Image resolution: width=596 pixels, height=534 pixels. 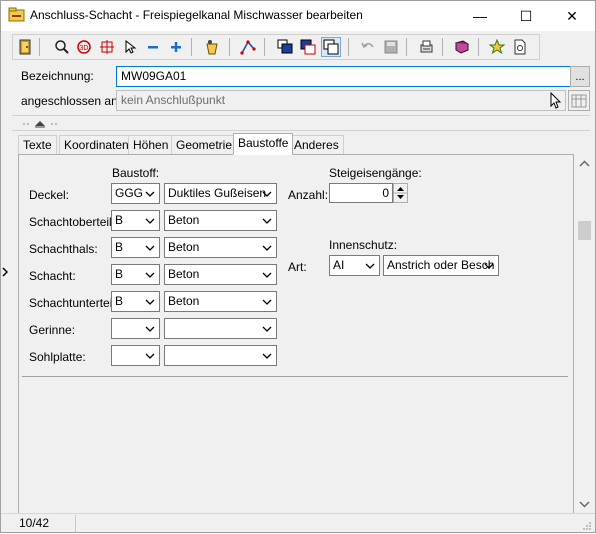 I want to click on material-select-deckel: Duktiles Gußeisen, so click(x=220, y=193).